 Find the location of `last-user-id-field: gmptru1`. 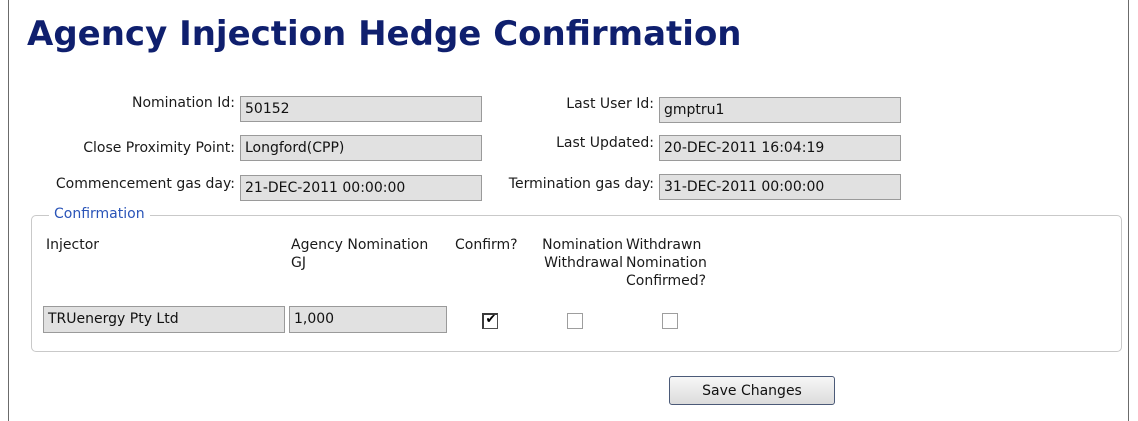

last-user-id-field: gmptru1 is located at coordinates (780, 110).